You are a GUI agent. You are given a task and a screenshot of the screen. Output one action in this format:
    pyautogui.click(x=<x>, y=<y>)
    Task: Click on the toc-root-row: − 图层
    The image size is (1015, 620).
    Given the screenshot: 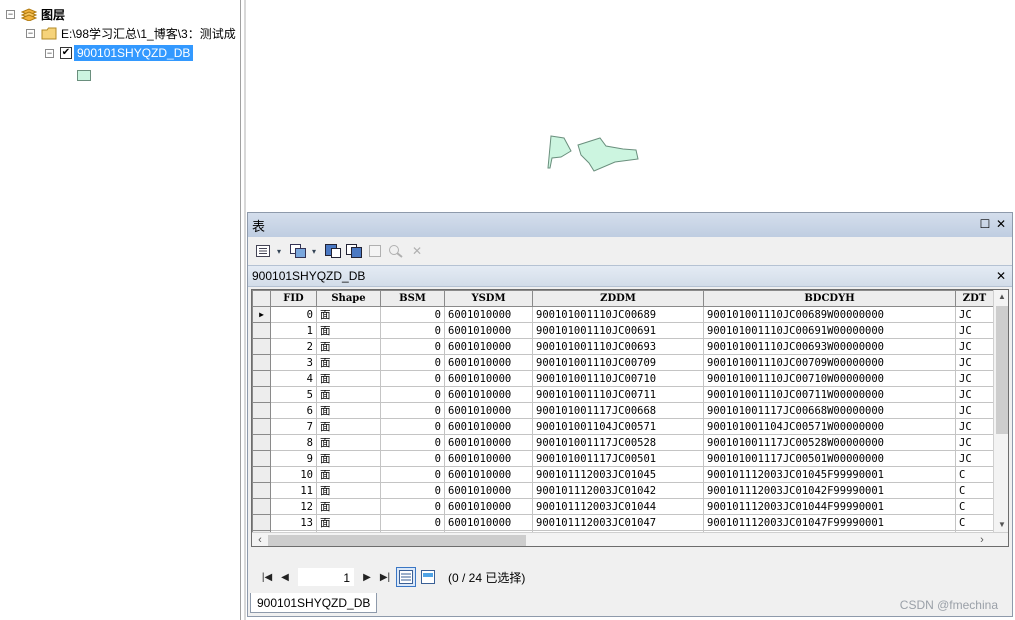 What is the action you would take?
    pyautogui.click(x=35, y=14)
    